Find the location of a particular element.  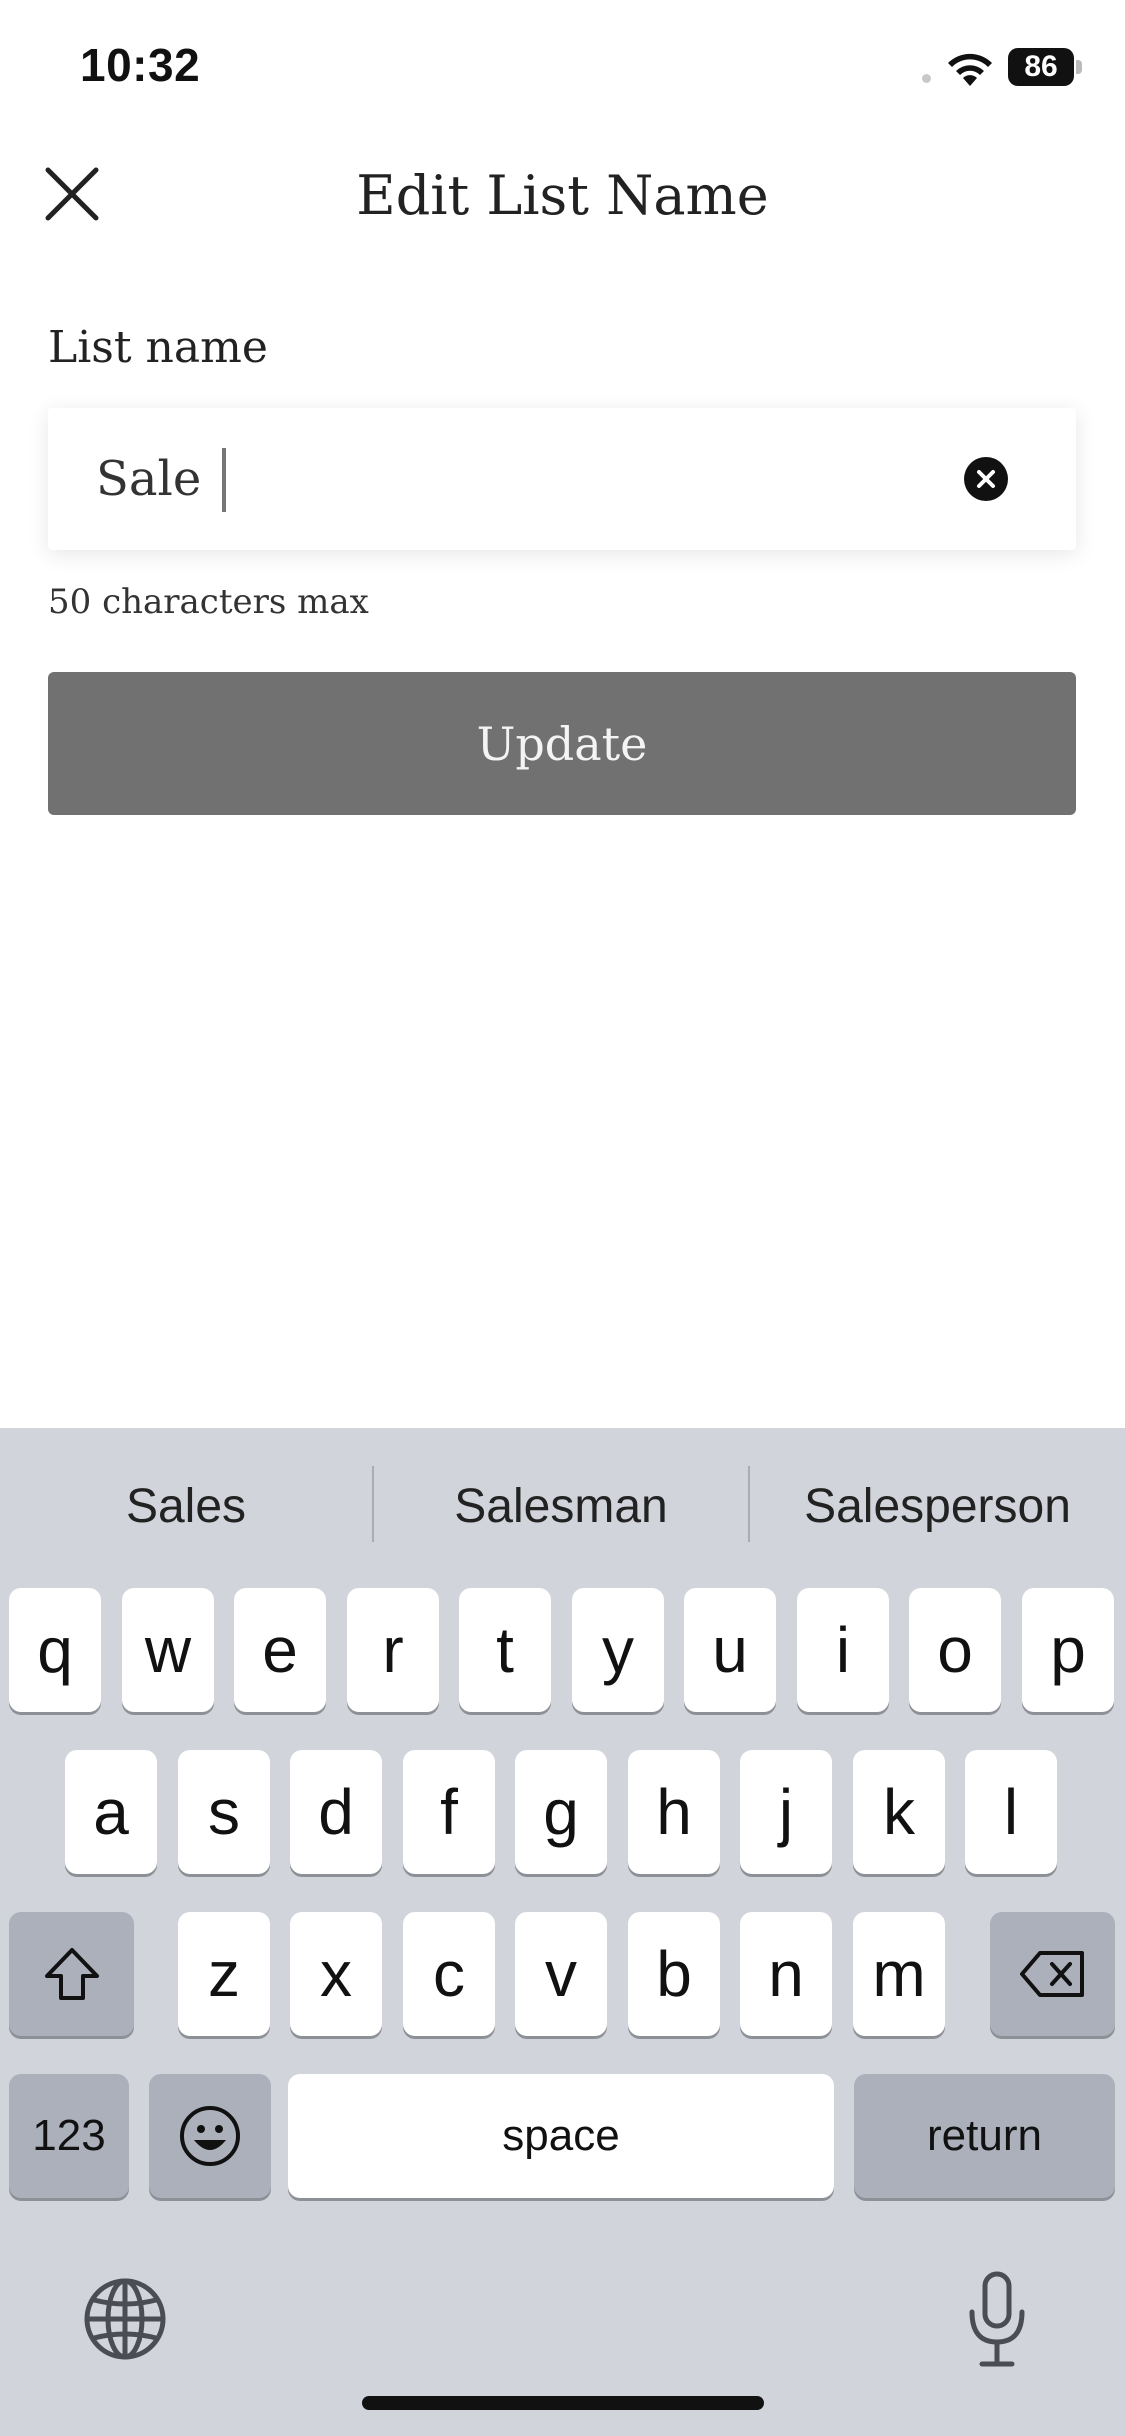

key-m: m is located at coordinates (899, 1974).